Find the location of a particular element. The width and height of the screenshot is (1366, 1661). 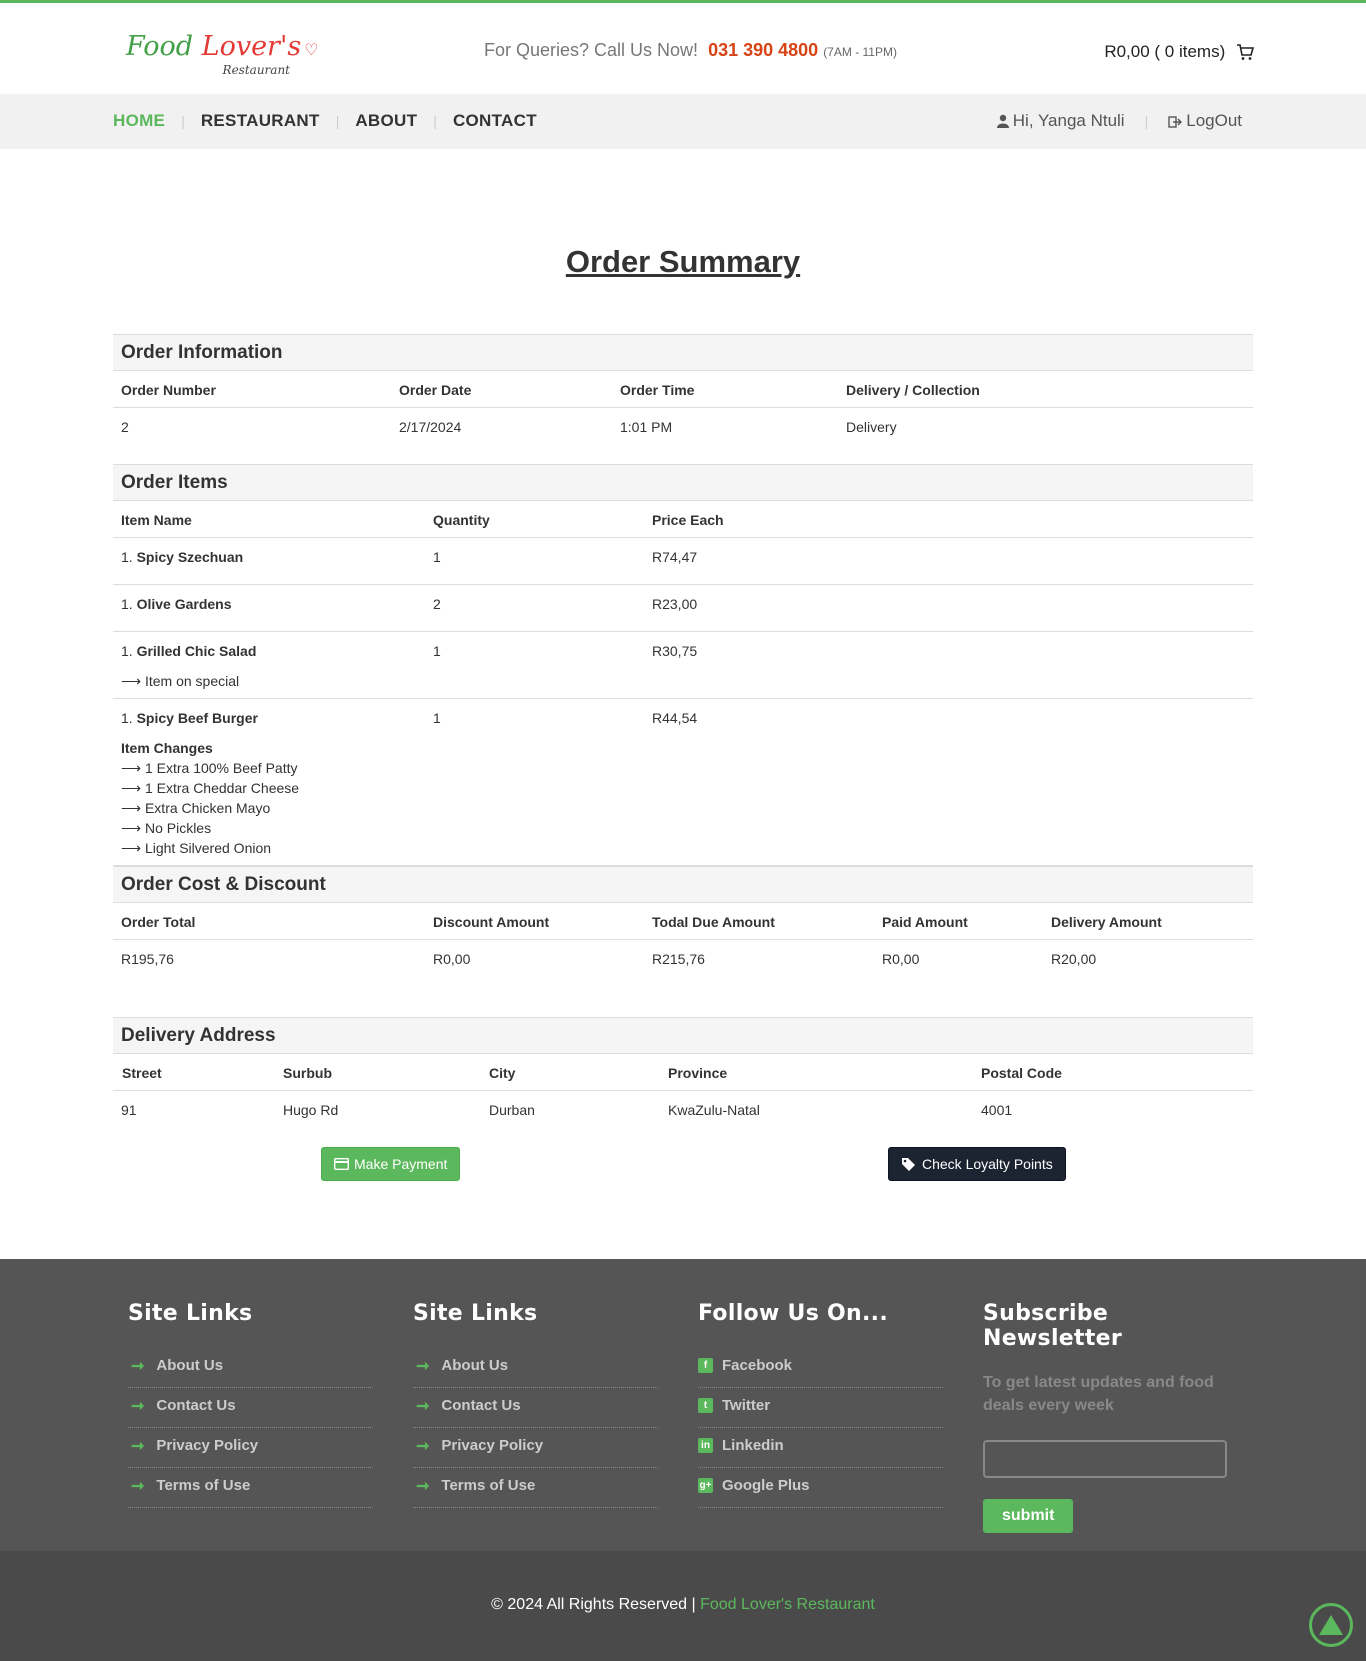

logout-link: LogOut is located at coordinates (1205, 121).